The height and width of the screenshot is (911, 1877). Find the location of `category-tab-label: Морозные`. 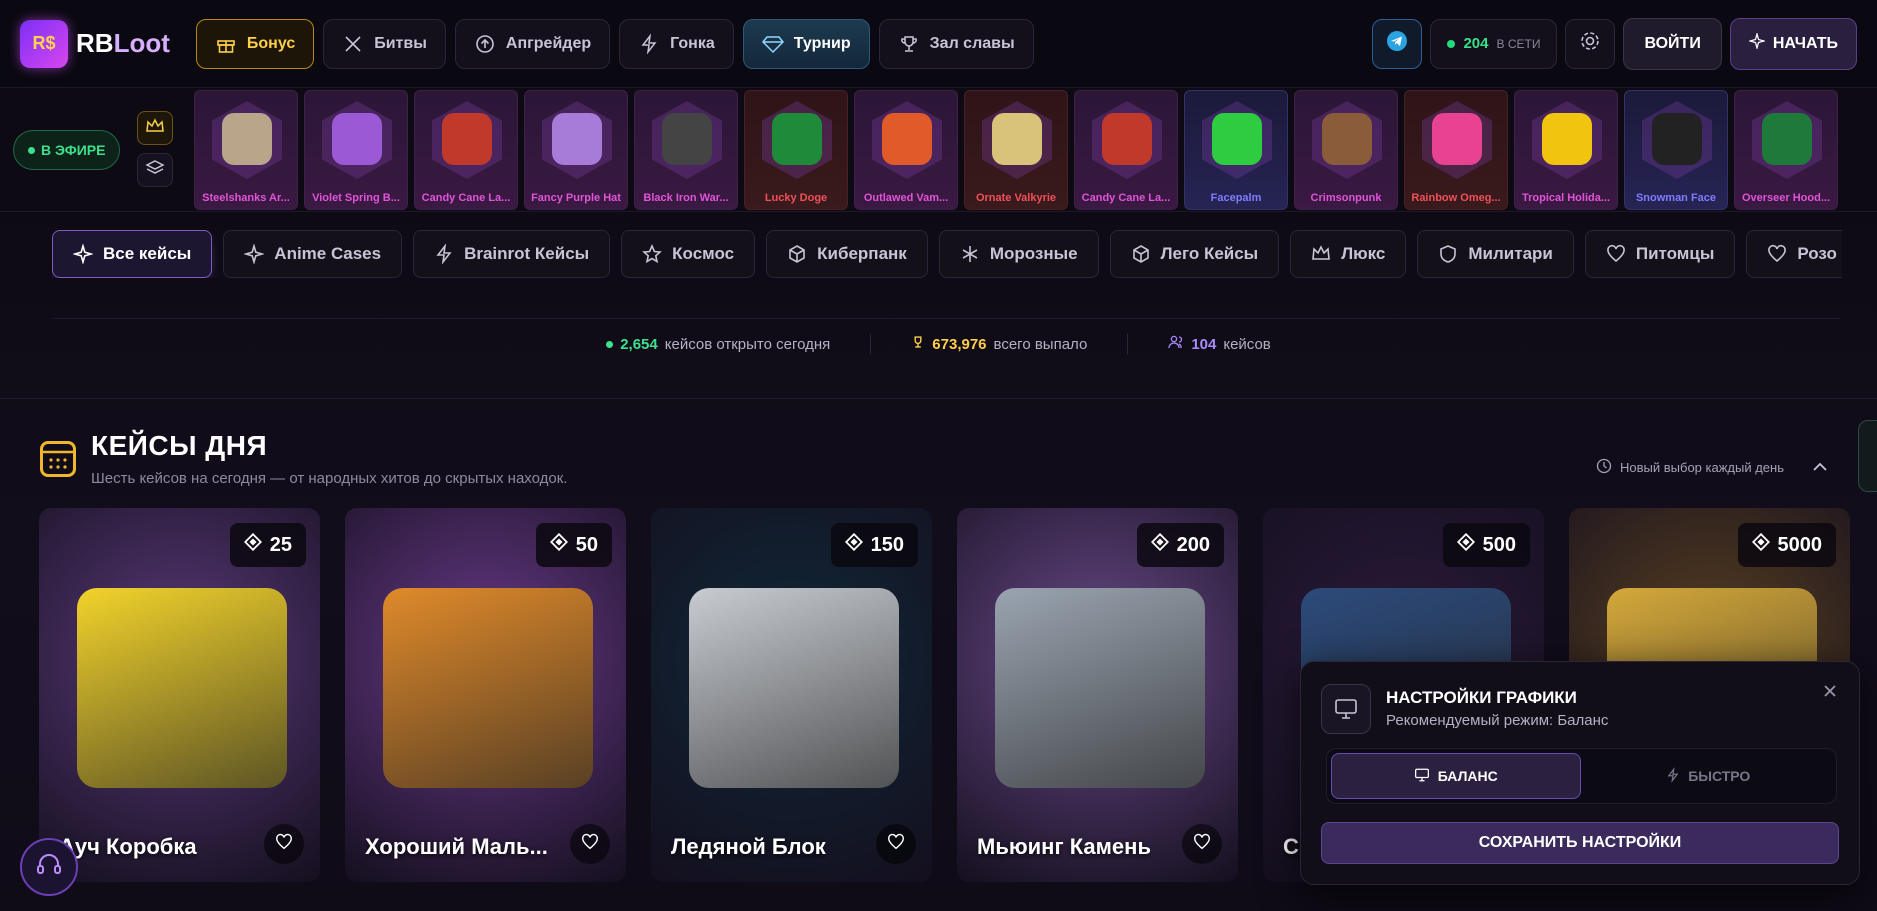

category-tab-label: Морозные is located at coordinates (1033, 253).